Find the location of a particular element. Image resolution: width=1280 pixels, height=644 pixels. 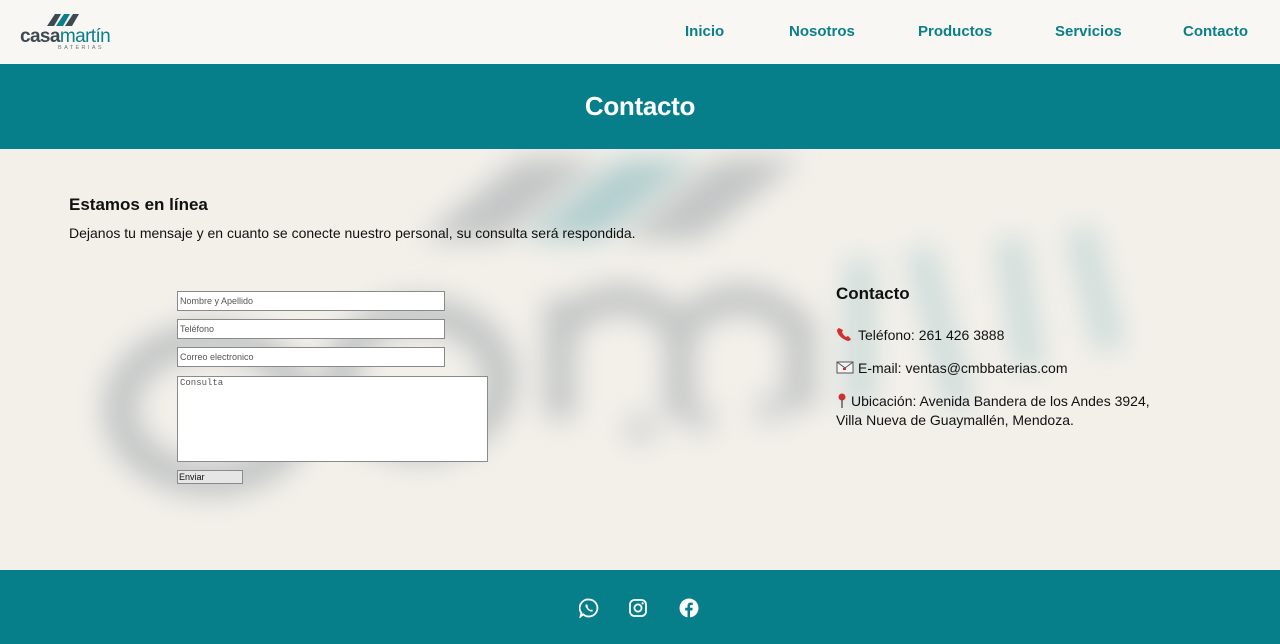

contact-email-text: E-mail: ventas@cmbbaterias.com is located at coordinates (963, 368).